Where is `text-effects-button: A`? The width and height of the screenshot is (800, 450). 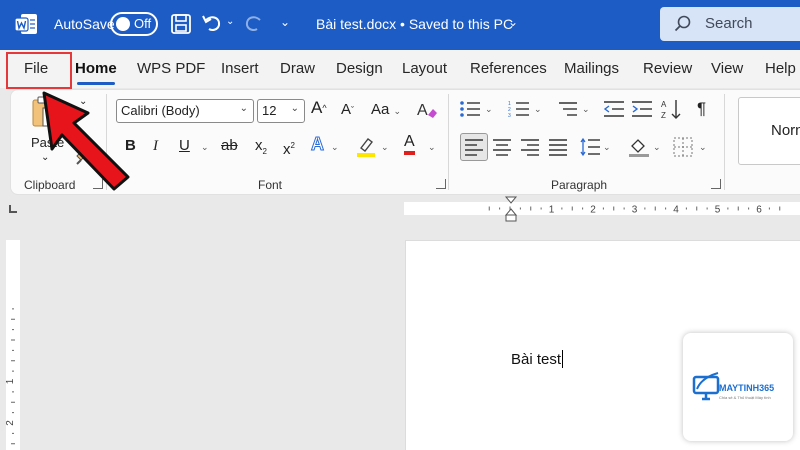
text-effects-button: A is located at coordinates (318, 144).